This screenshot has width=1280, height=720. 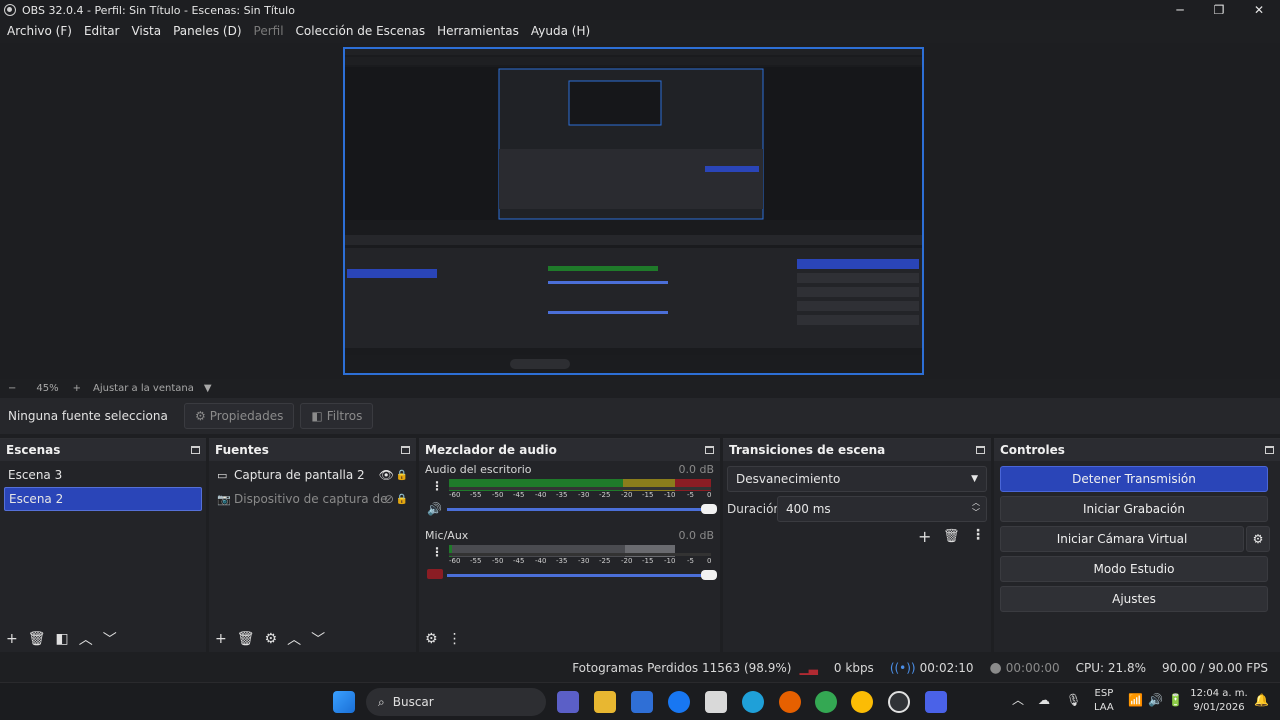 I want to click on menu-ayuda: Ayuda (H), so click(x=560, y=31).